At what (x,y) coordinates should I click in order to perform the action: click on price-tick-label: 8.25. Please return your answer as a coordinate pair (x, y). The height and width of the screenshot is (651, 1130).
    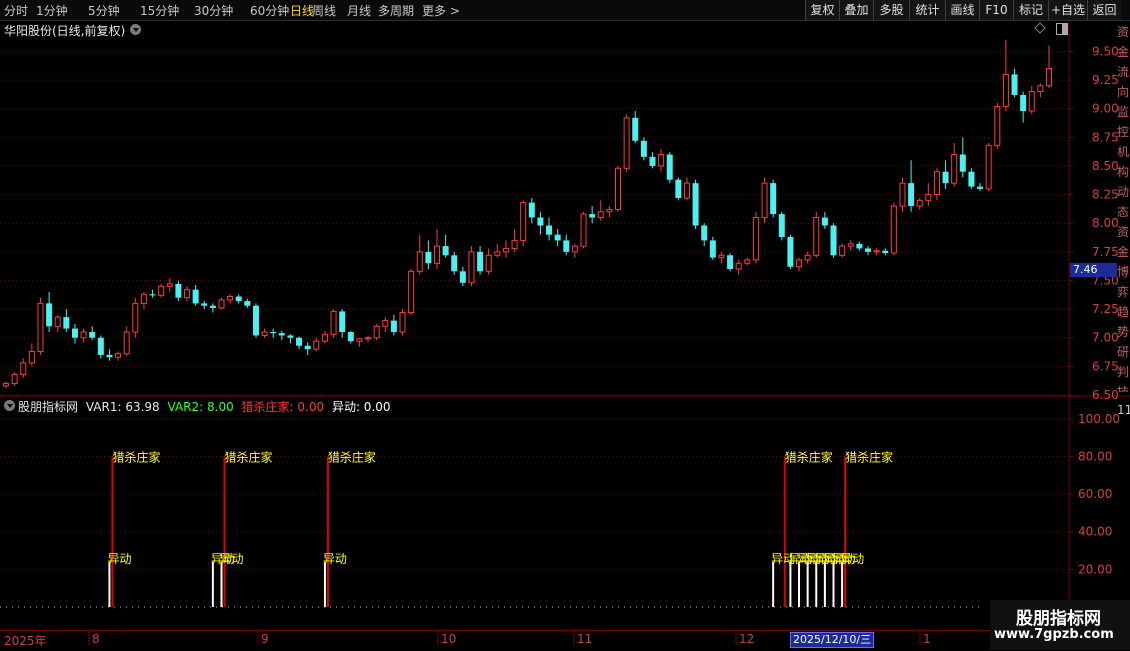
    Looking at the image, I should click on (1105, 195).